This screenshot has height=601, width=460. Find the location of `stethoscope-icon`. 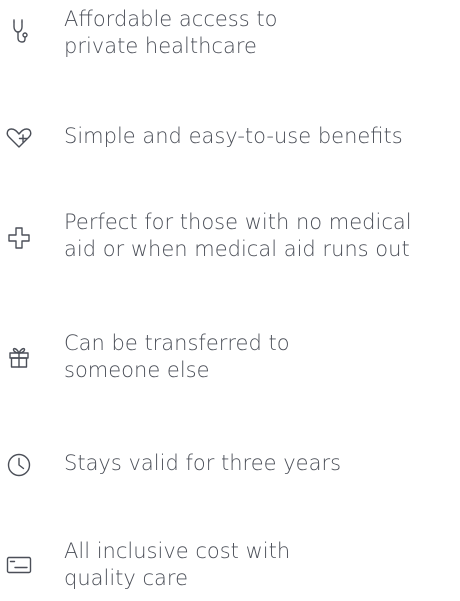

stethoscope-icon is located at coordinates (19, 31).